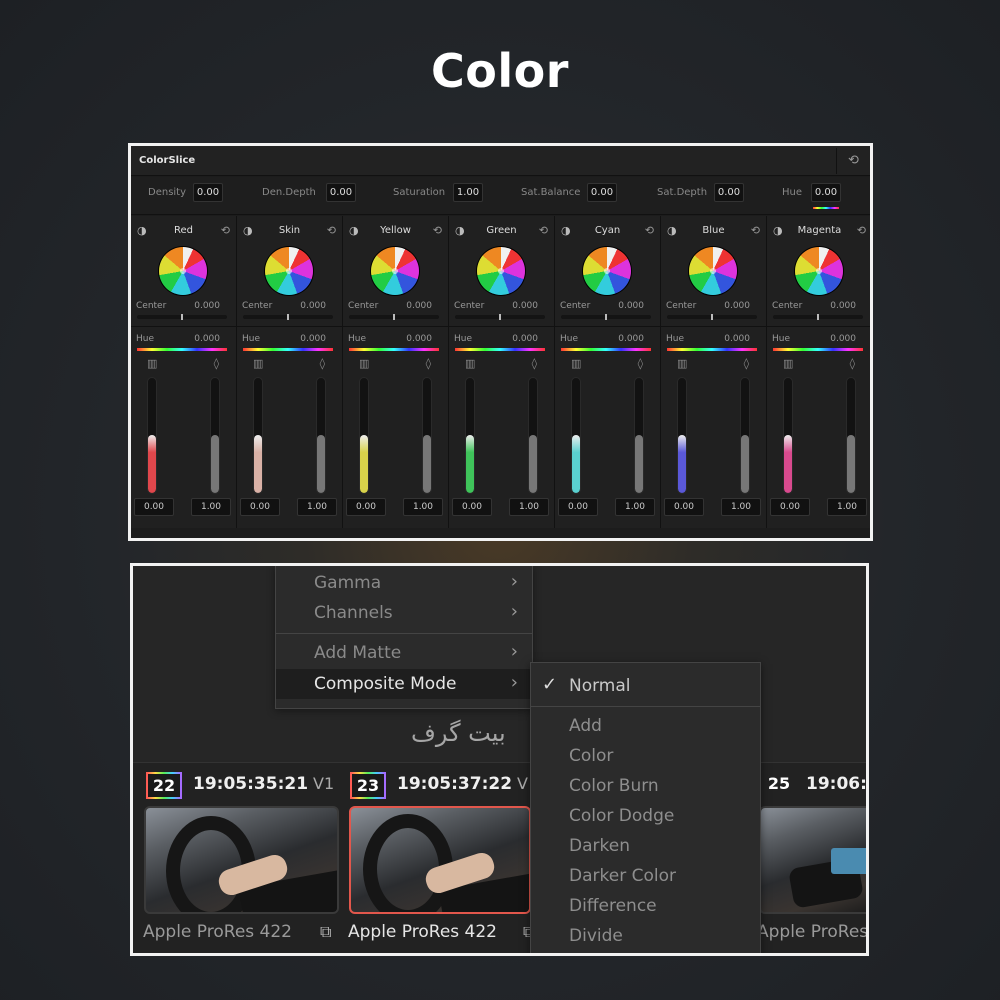 This screenshot has height=1000, width=1000. What do you see at coordinates (208, 192) in the screenshot?
I see `density-field: 0.00` at bounding box center [208, 192].